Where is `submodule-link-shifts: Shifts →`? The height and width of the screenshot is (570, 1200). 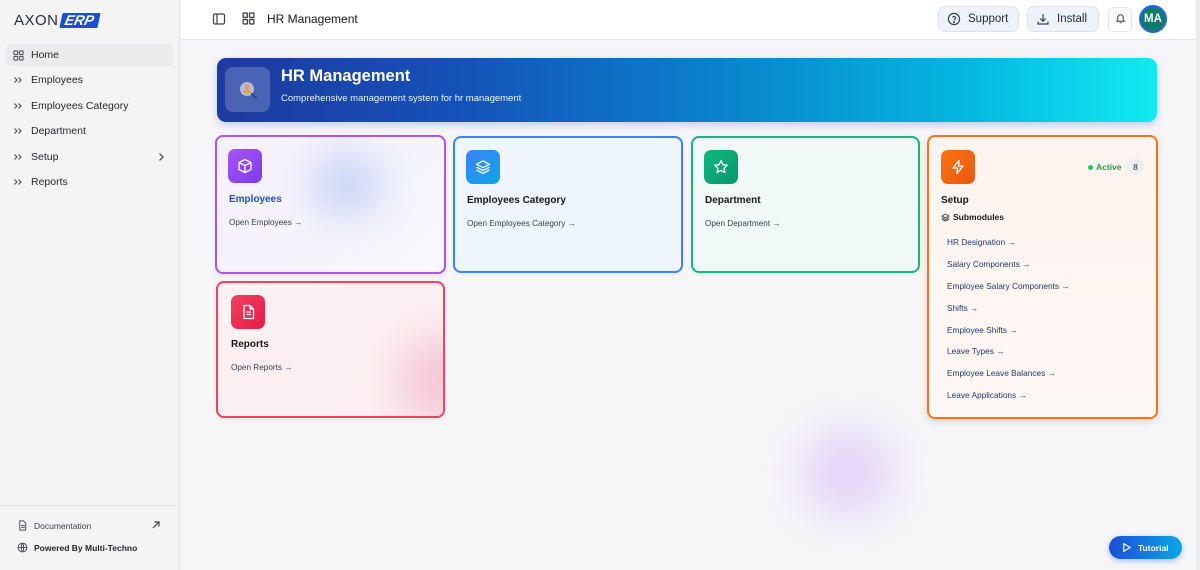 submodule-link-shifts: Shifts → is located at coordinates (1008, 314).